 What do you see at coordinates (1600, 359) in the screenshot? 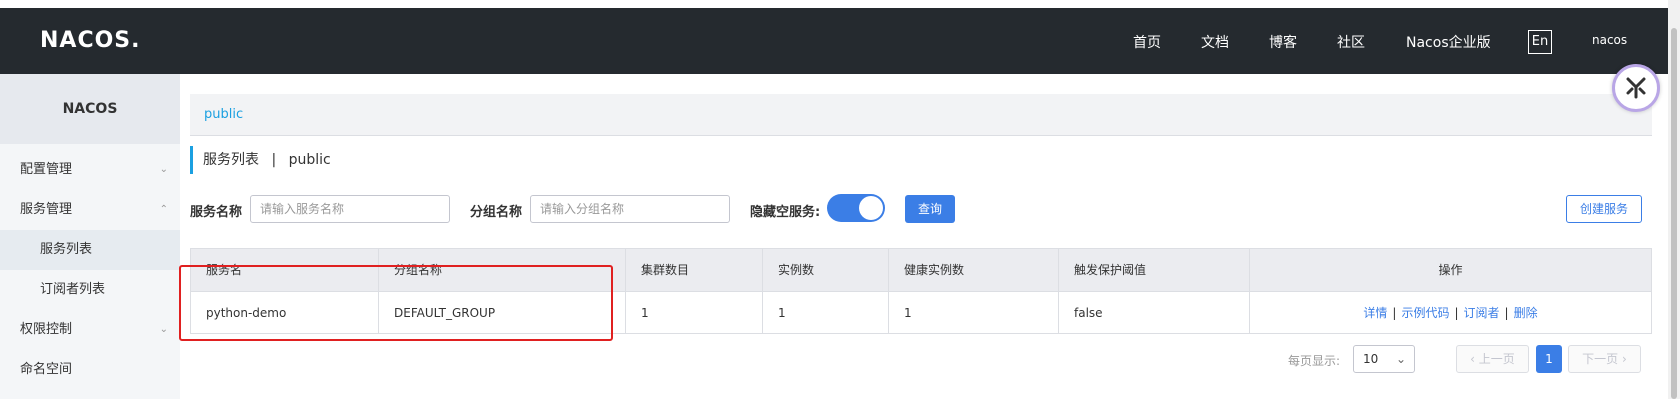
I see `next-page-label: 下一页` at bounding box center [1600, 359].